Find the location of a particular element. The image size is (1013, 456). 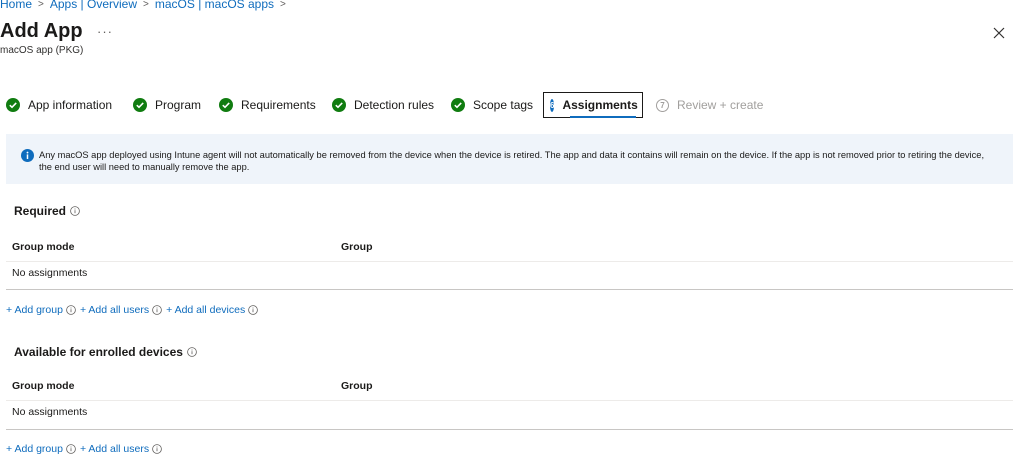

required-section-title: Required is located at coordinates (47, 211).